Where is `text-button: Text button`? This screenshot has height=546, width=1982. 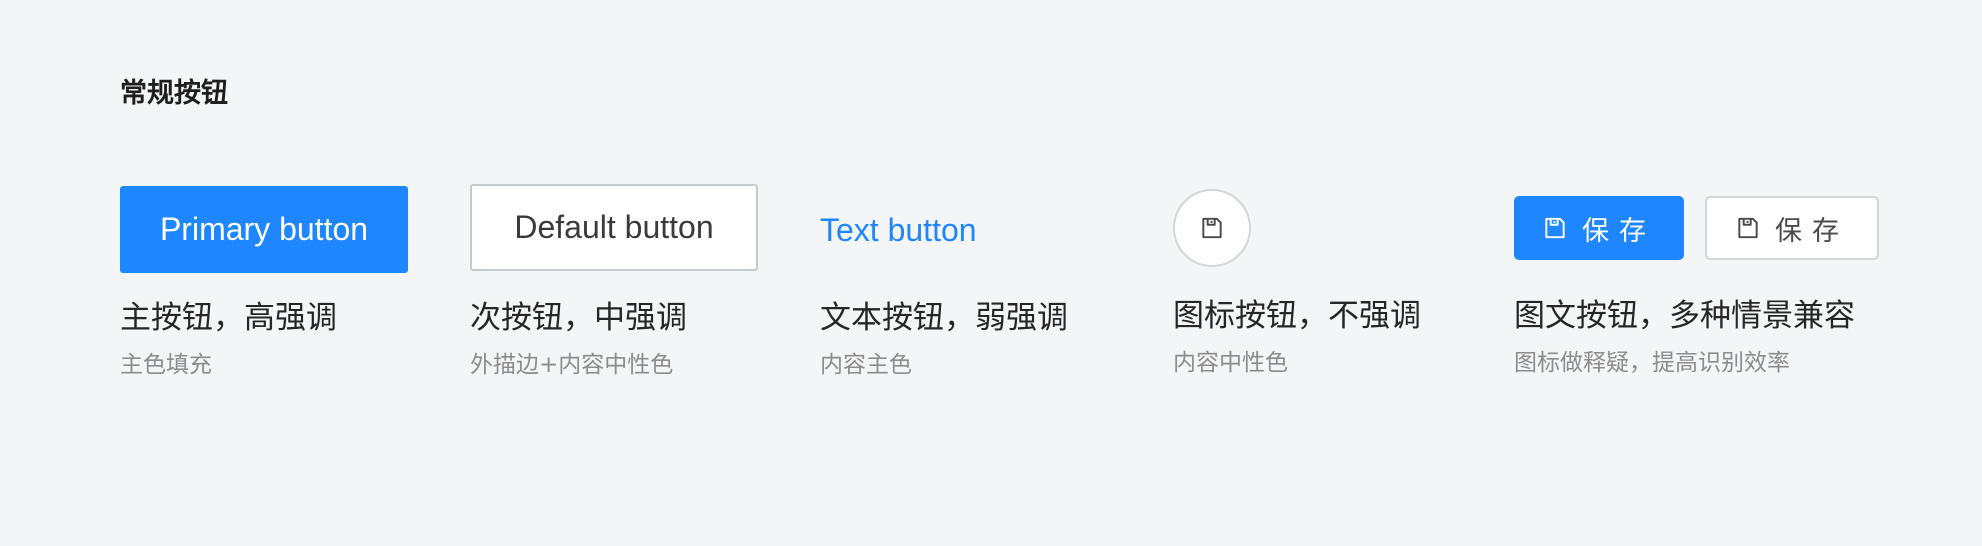 text-button: Text button is located at coordinates (920, 230).